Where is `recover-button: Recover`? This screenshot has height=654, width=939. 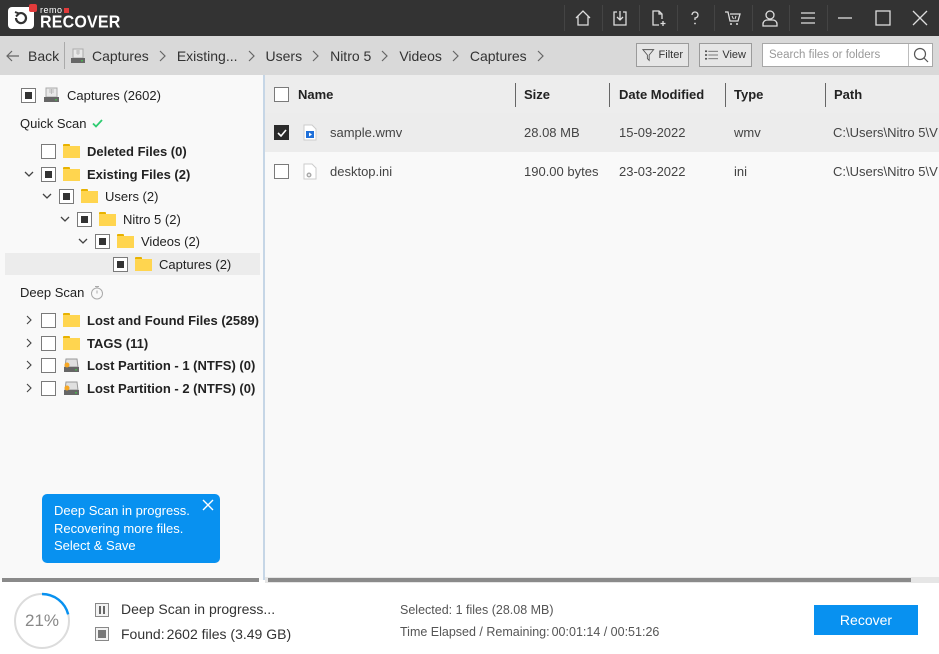 recover-button: Recover is located at coordinates (866, 620).